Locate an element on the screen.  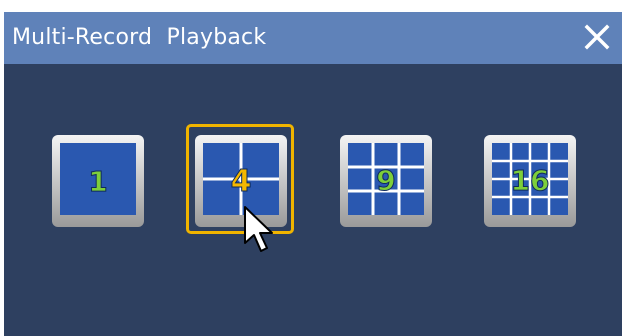
layout-16-label: 16 is located at coordinates (530, 180).